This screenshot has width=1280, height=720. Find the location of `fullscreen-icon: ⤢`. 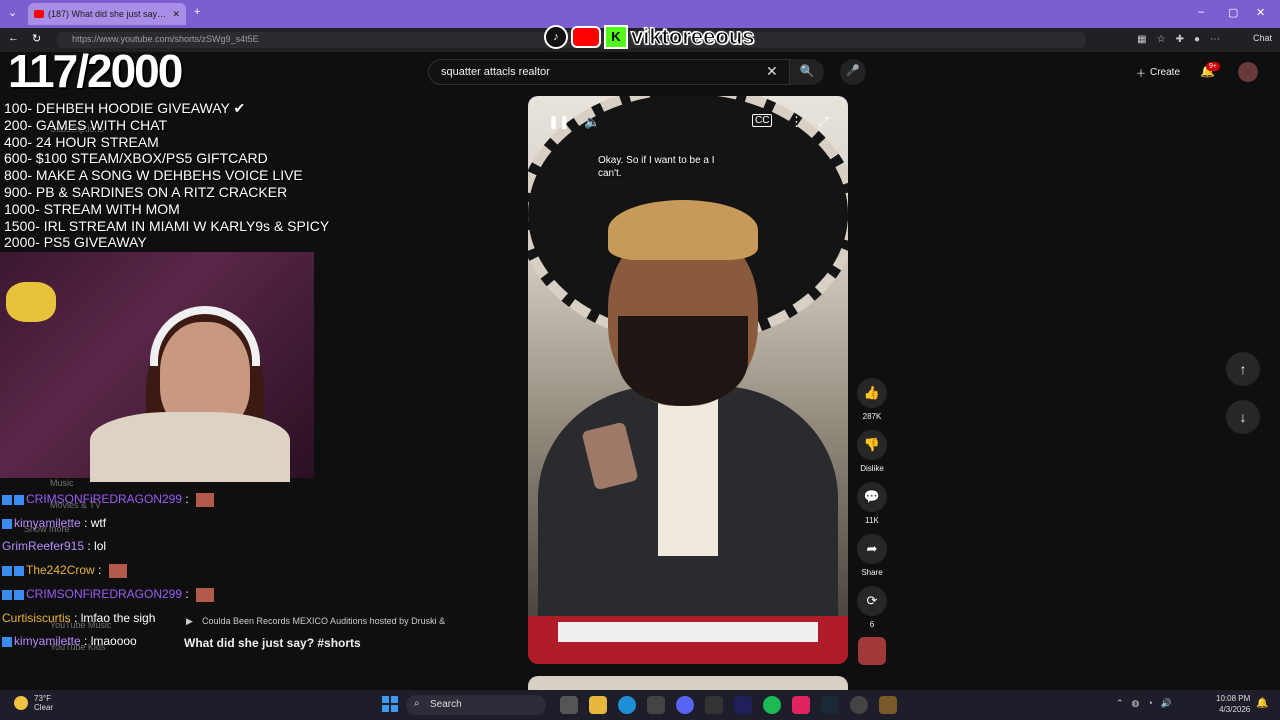

fullscreen-icon: ⤢ is located at coordinates (823, 122).